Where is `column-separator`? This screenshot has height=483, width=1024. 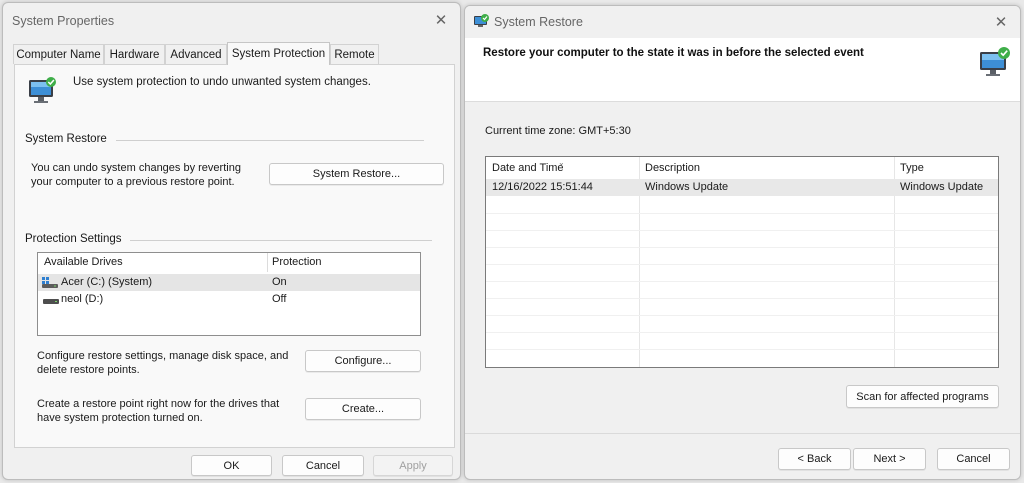
column-separator is located at coordinates (267, 262).